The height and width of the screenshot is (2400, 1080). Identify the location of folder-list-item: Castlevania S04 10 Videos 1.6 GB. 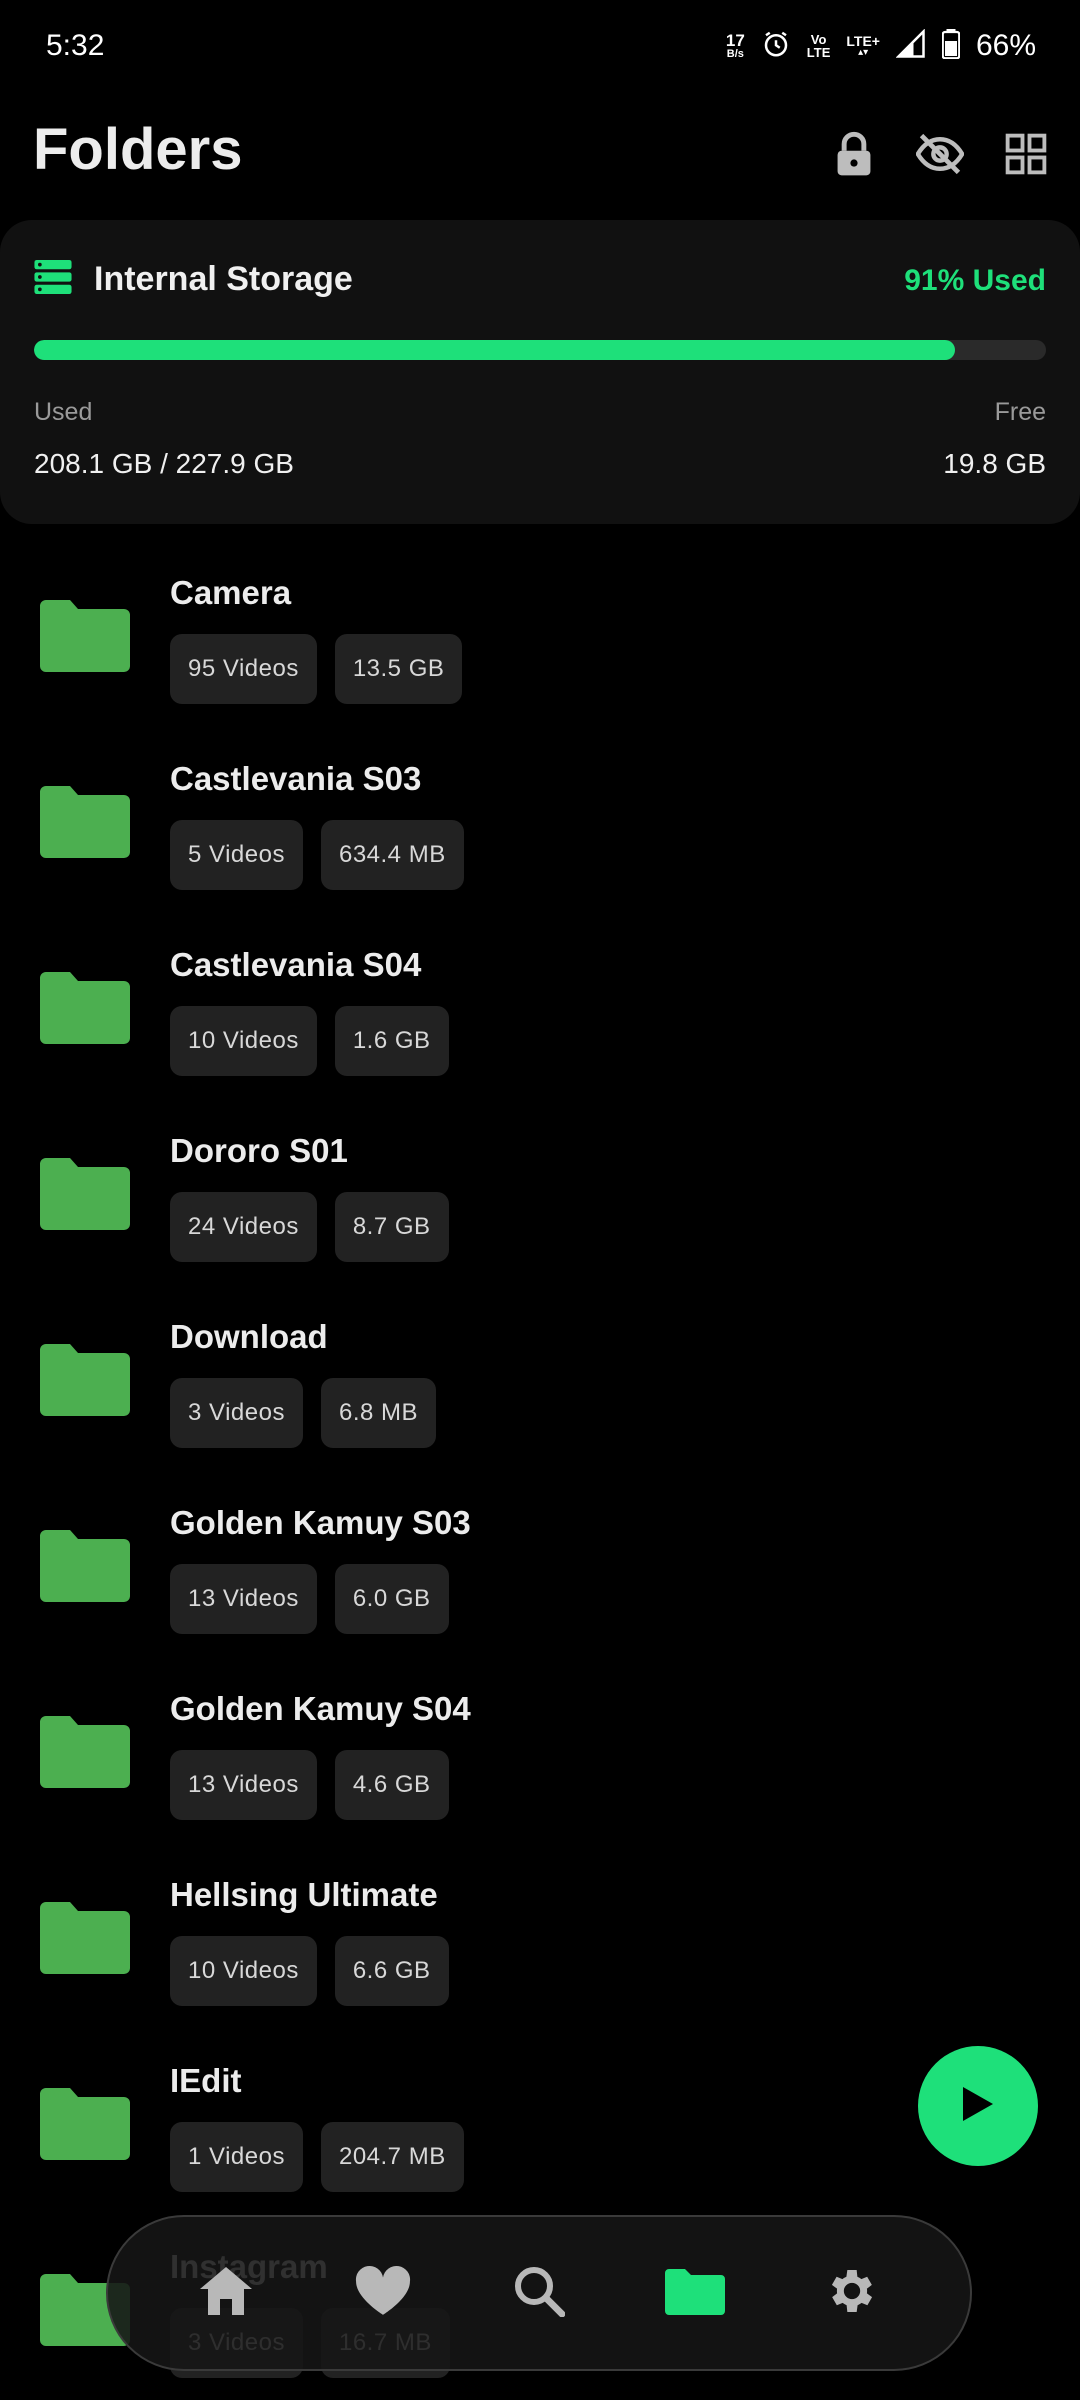
(540, 1013).